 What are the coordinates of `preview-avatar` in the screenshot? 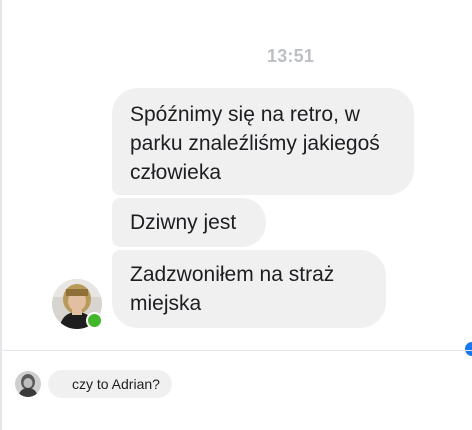 It's located at (28, 384).